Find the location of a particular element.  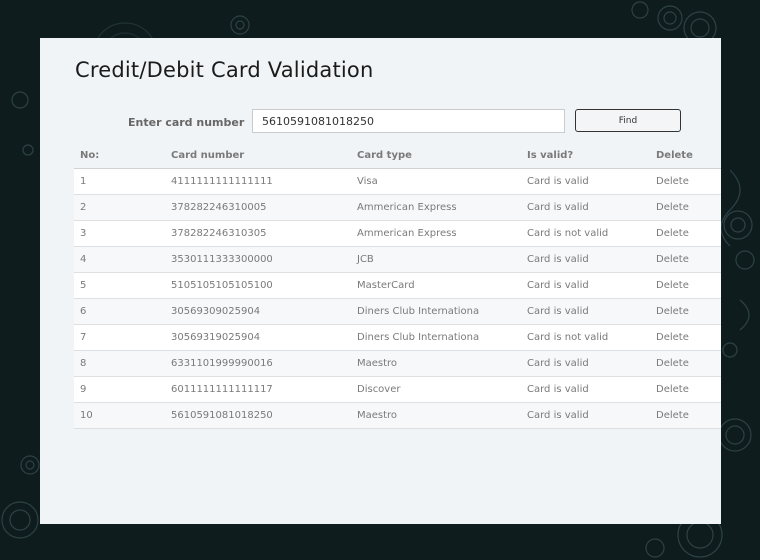

row-number: 10 is located at coordinates (86, 415).